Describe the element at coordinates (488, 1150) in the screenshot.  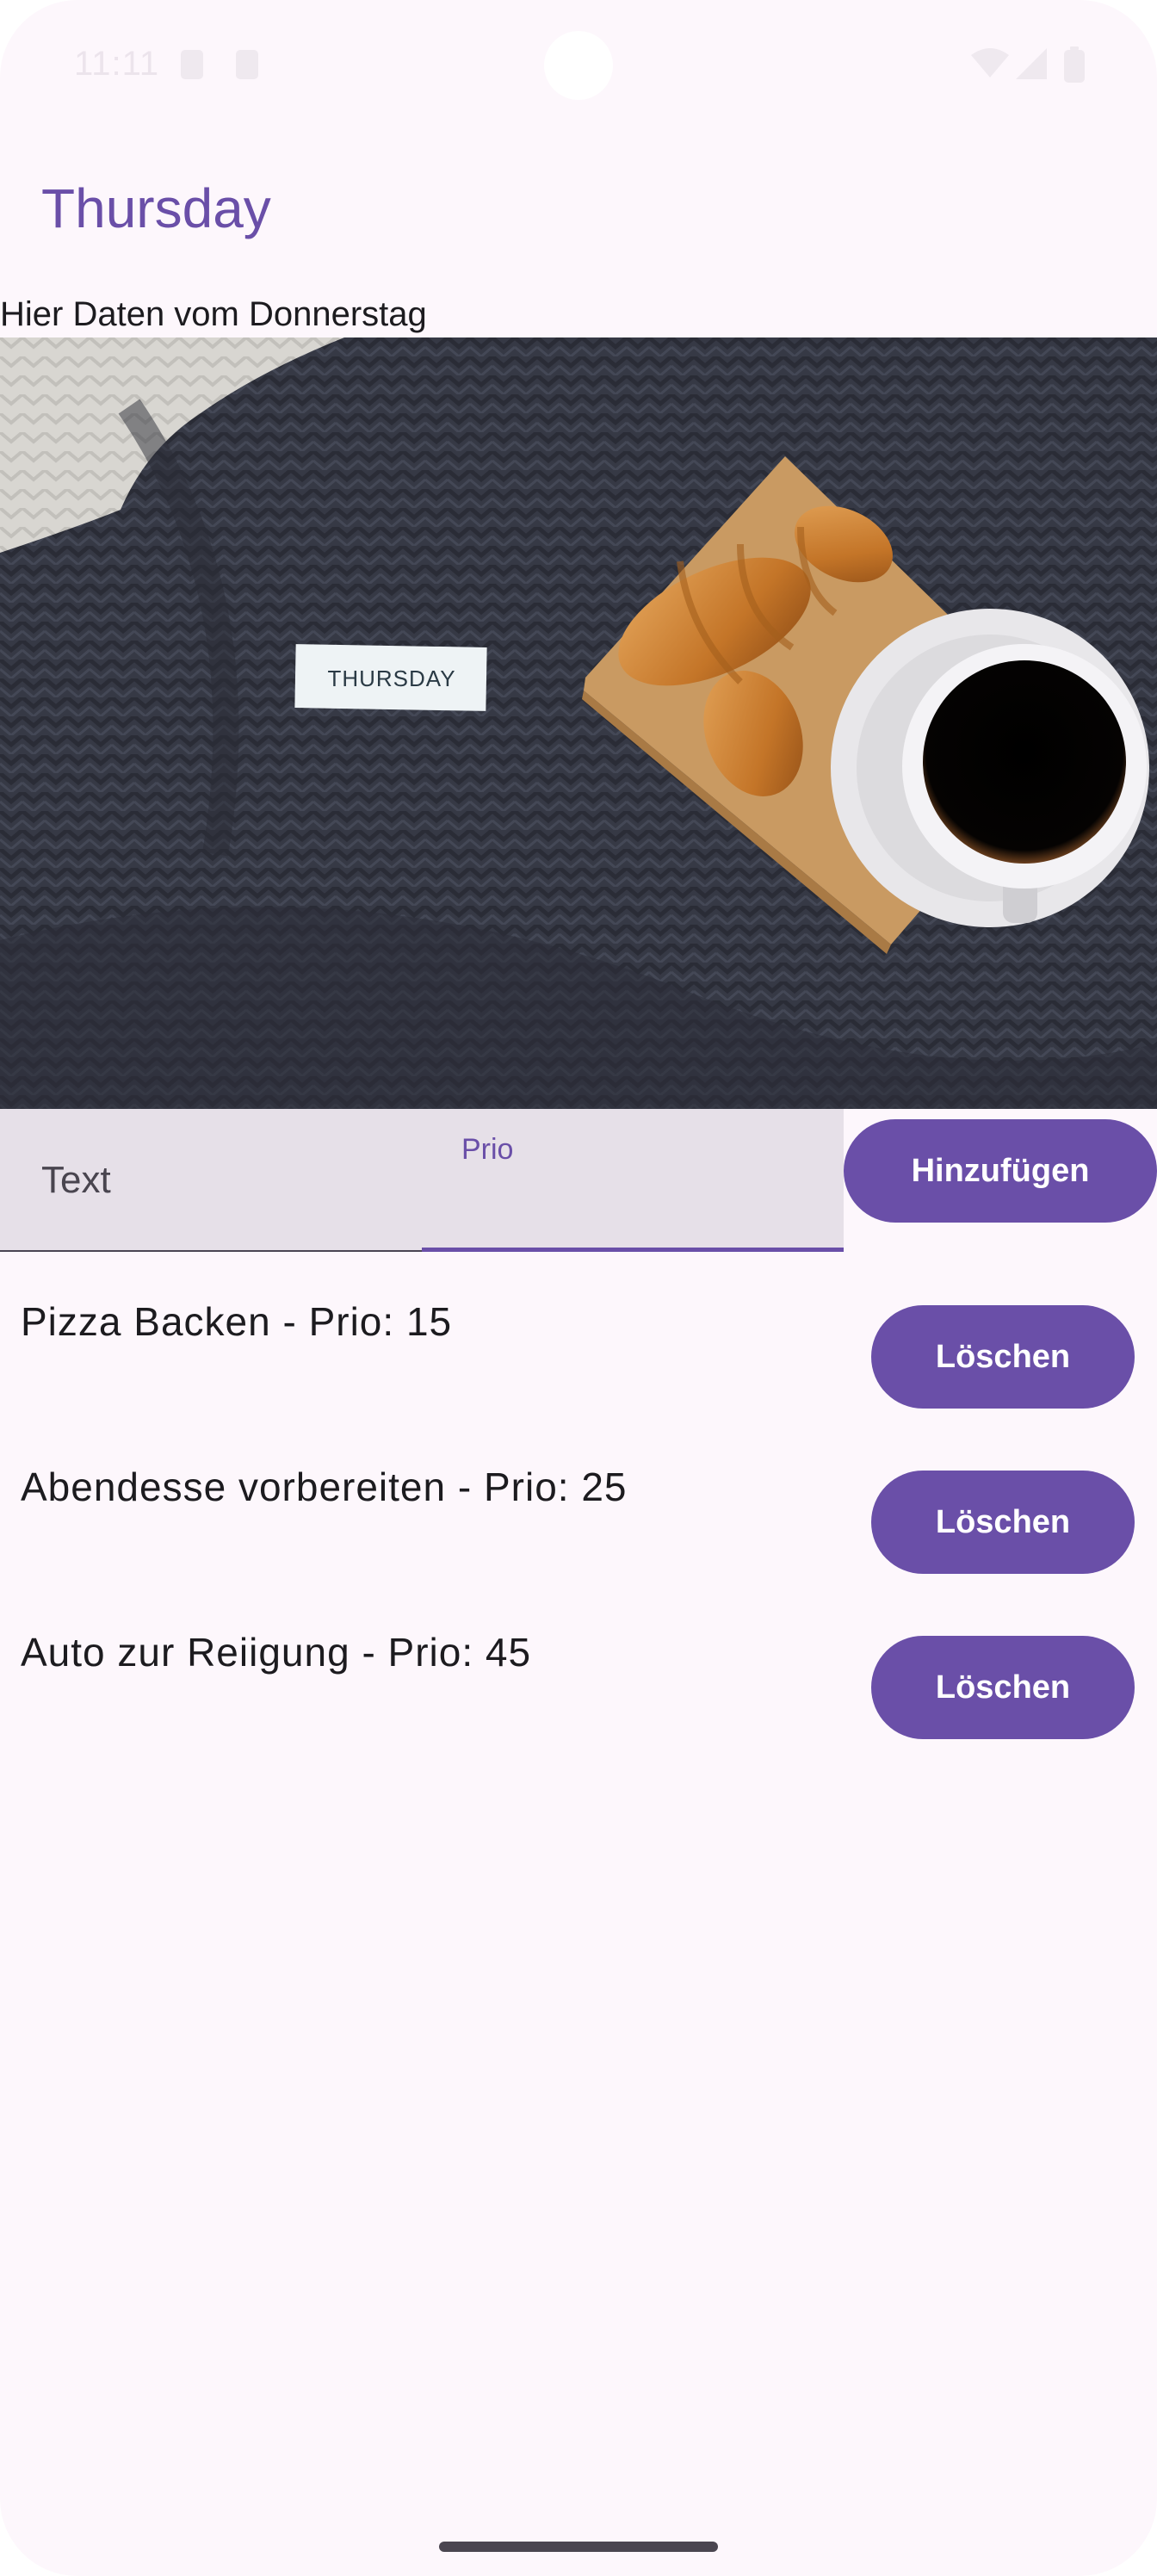
I see `prio-input-label: Prio` at that location.